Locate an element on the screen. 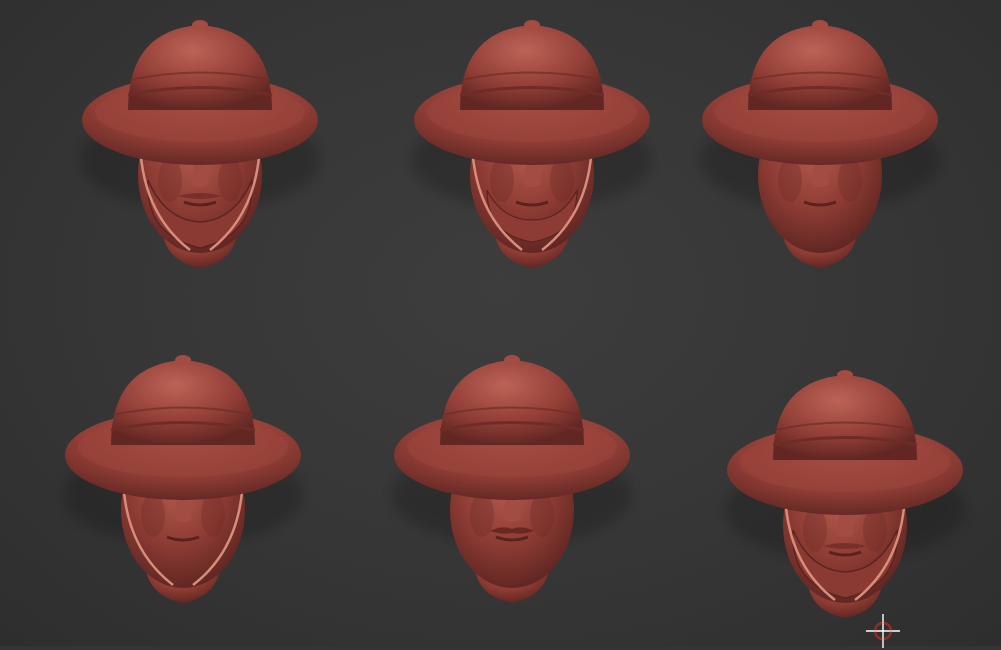 The width and height of the screenshot is (1001, 650). crosshair-icon is located at coordinates (883, 631).